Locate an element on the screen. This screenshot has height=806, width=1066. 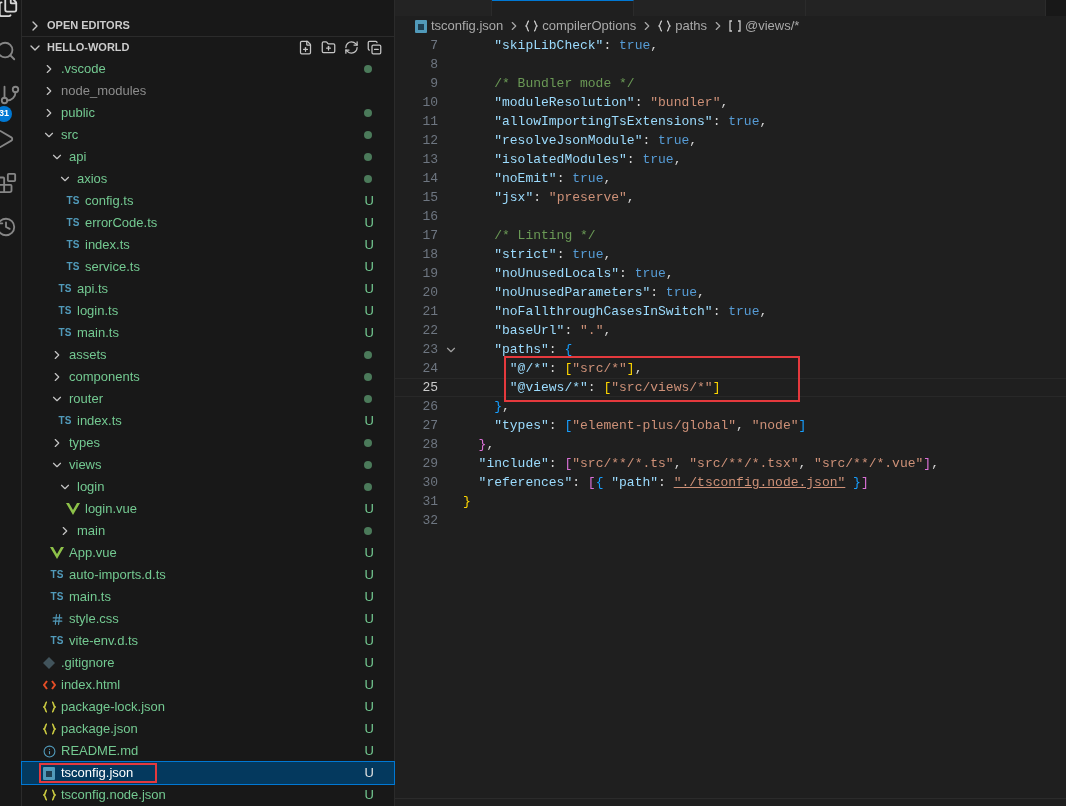
file-name: vite-env.d.ts is located at coordinates (104, 641).